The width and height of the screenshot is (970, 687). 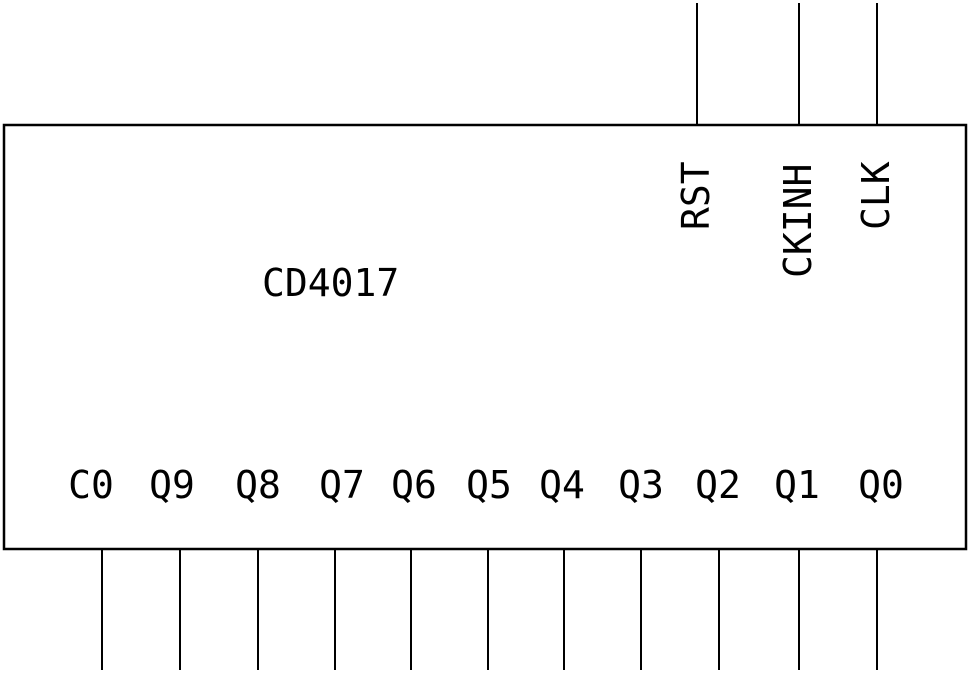 What do you see at coordinates (414, 485) in the screenshot?
I see `pin-label-q6: Q6` at bounding box center [414, 485].